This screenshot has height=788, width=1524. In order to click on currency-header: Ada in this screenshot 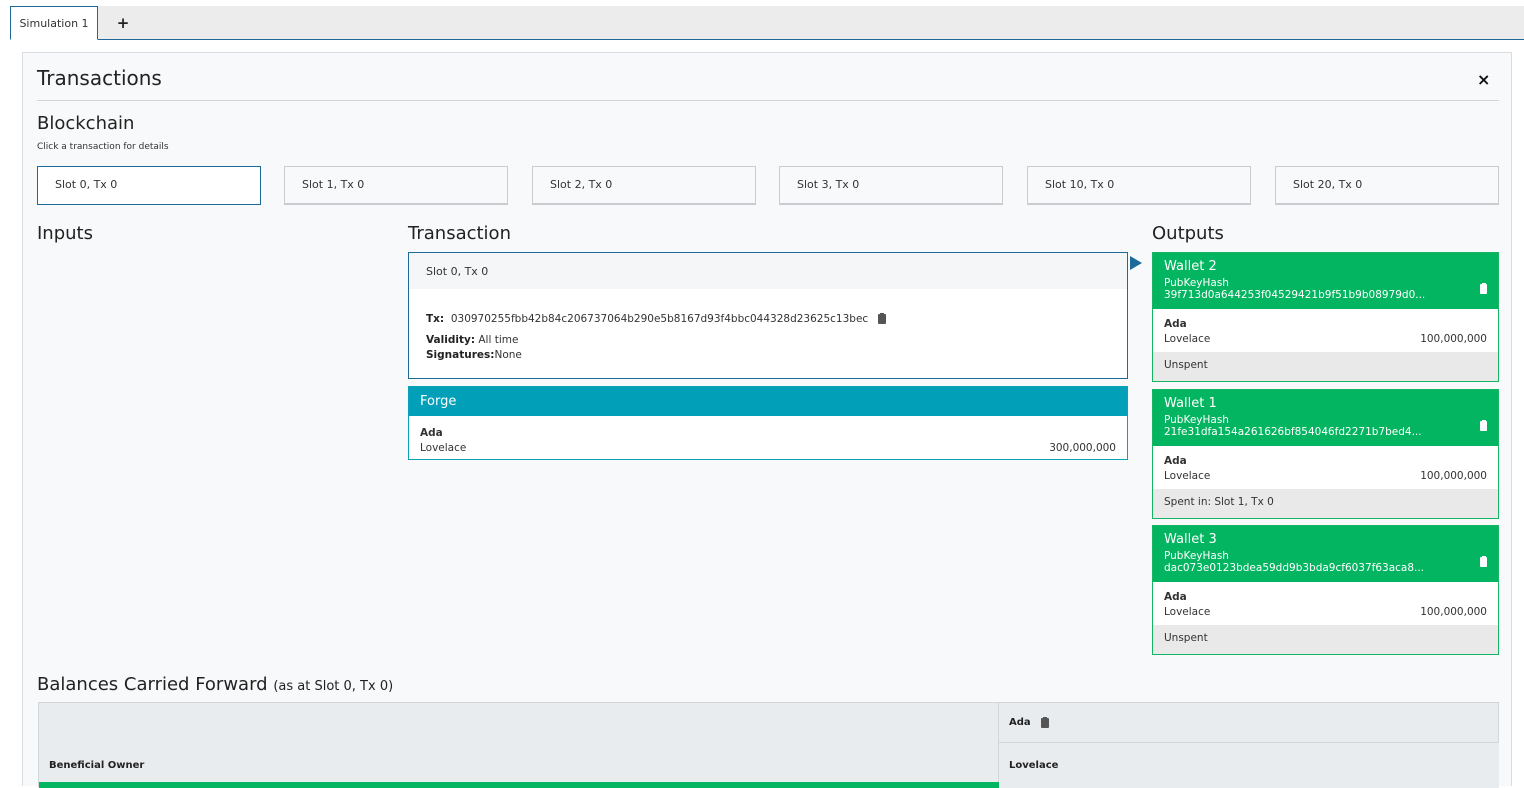, I will do `click(1020, 722)`.